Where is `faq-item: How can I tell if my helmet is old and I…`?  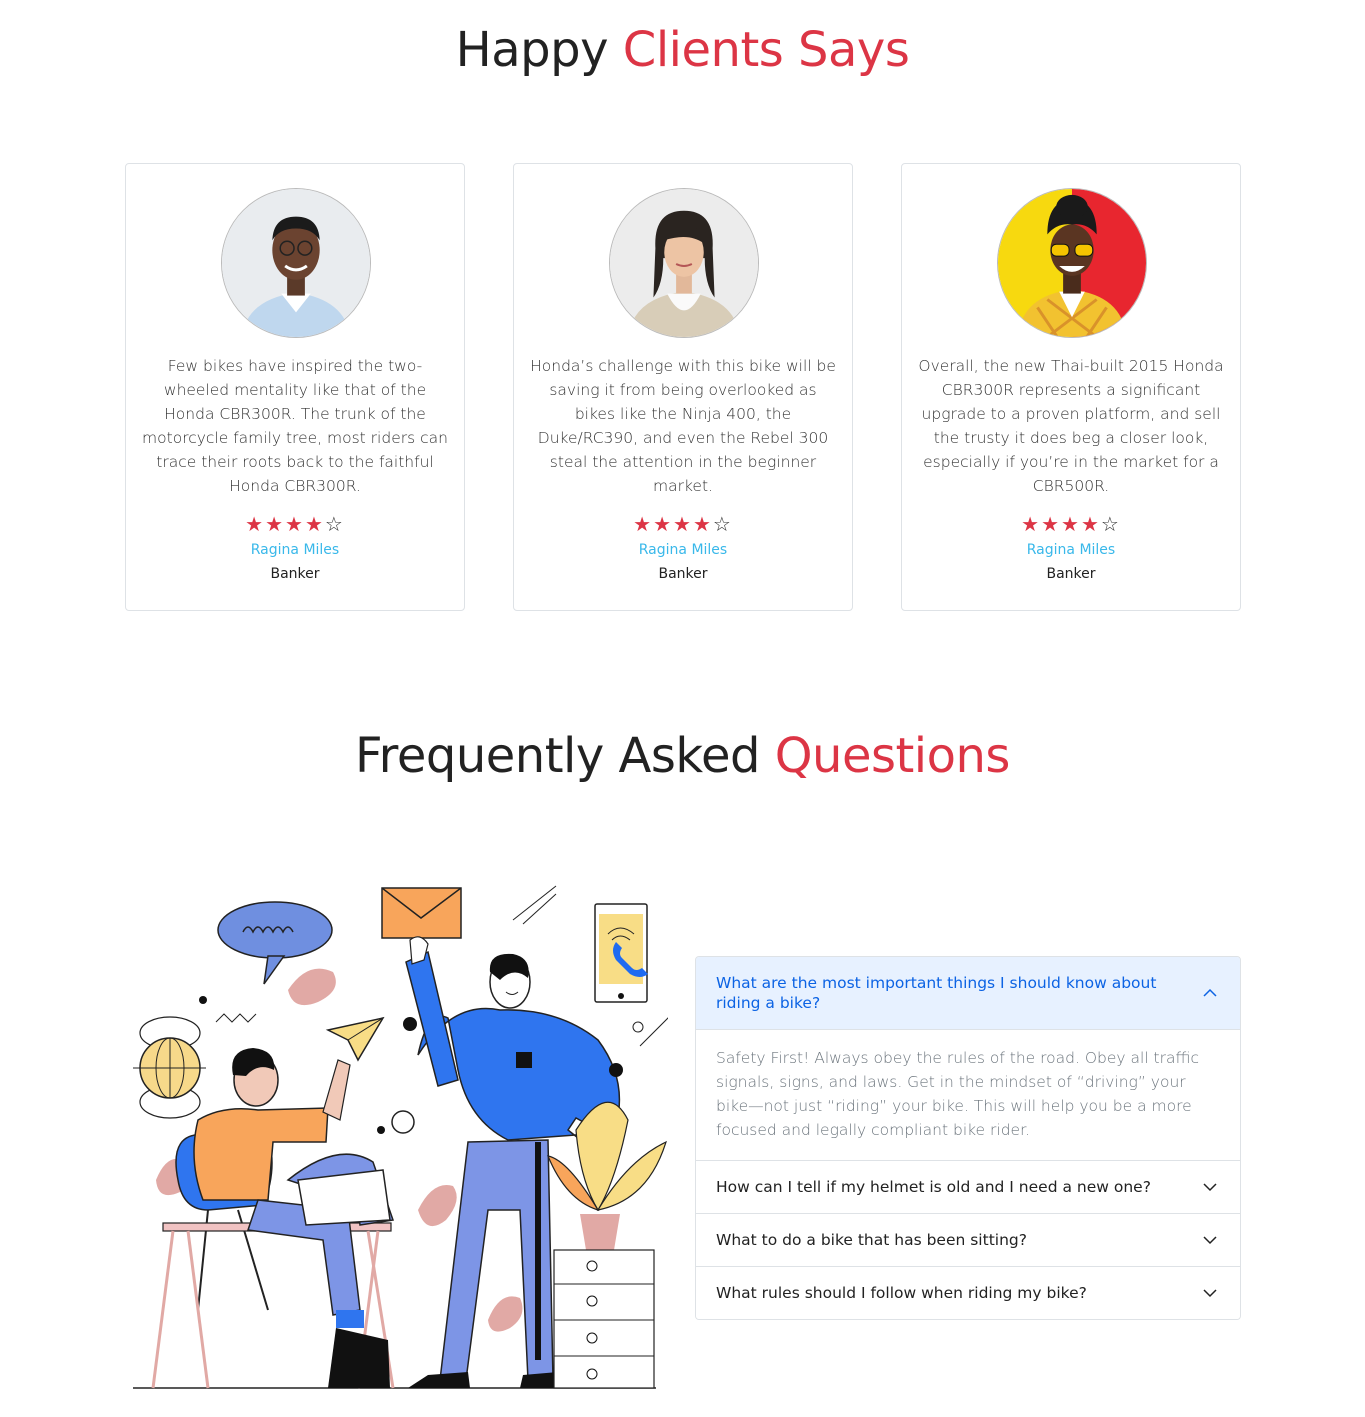 faq-item: How can I tell if my helmet is old and I… is located at coordinates (968, 1186).